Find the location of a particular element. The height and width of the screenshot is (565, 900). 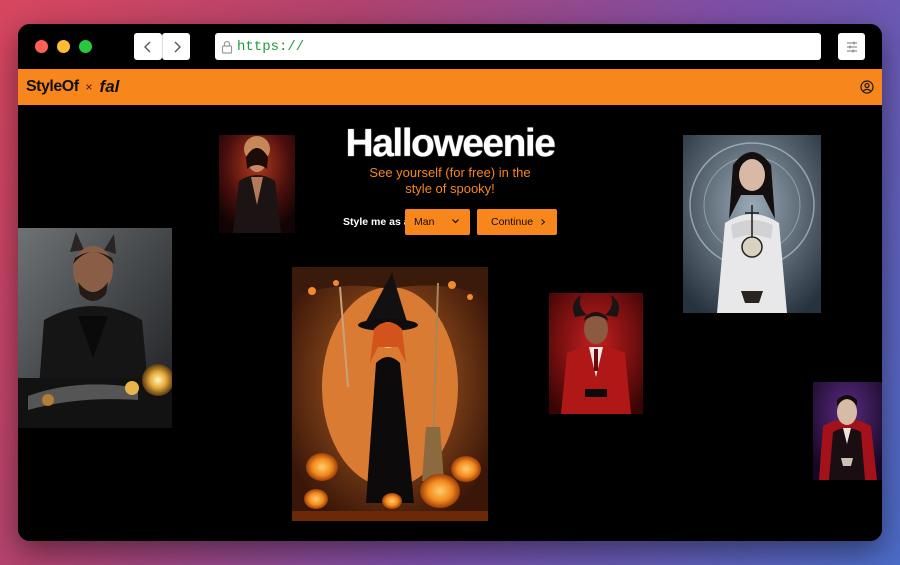

browser-menu-button is located at coordinates (851, 46).